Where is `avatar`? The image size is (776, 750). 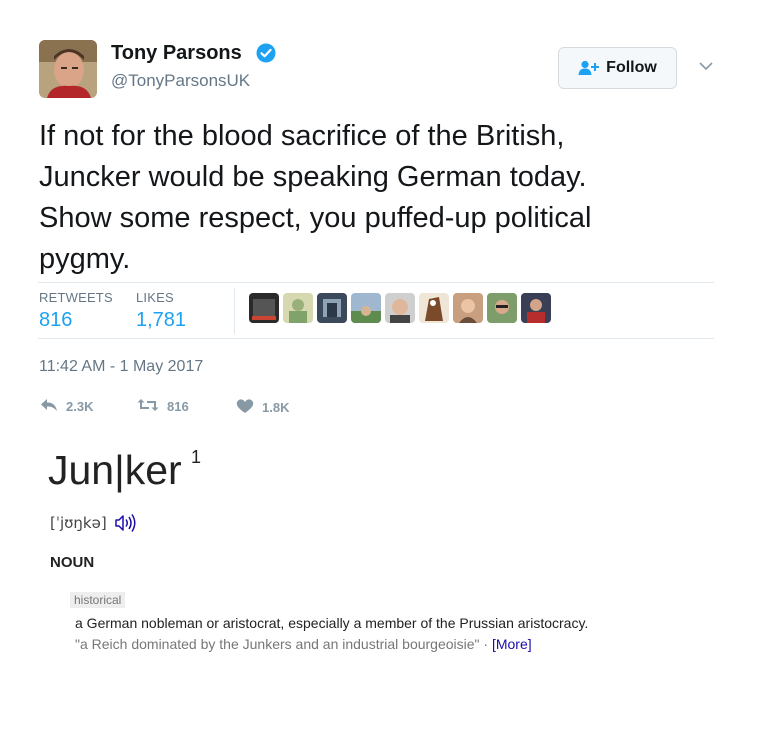 avatar is located at coordinates (68, 69).